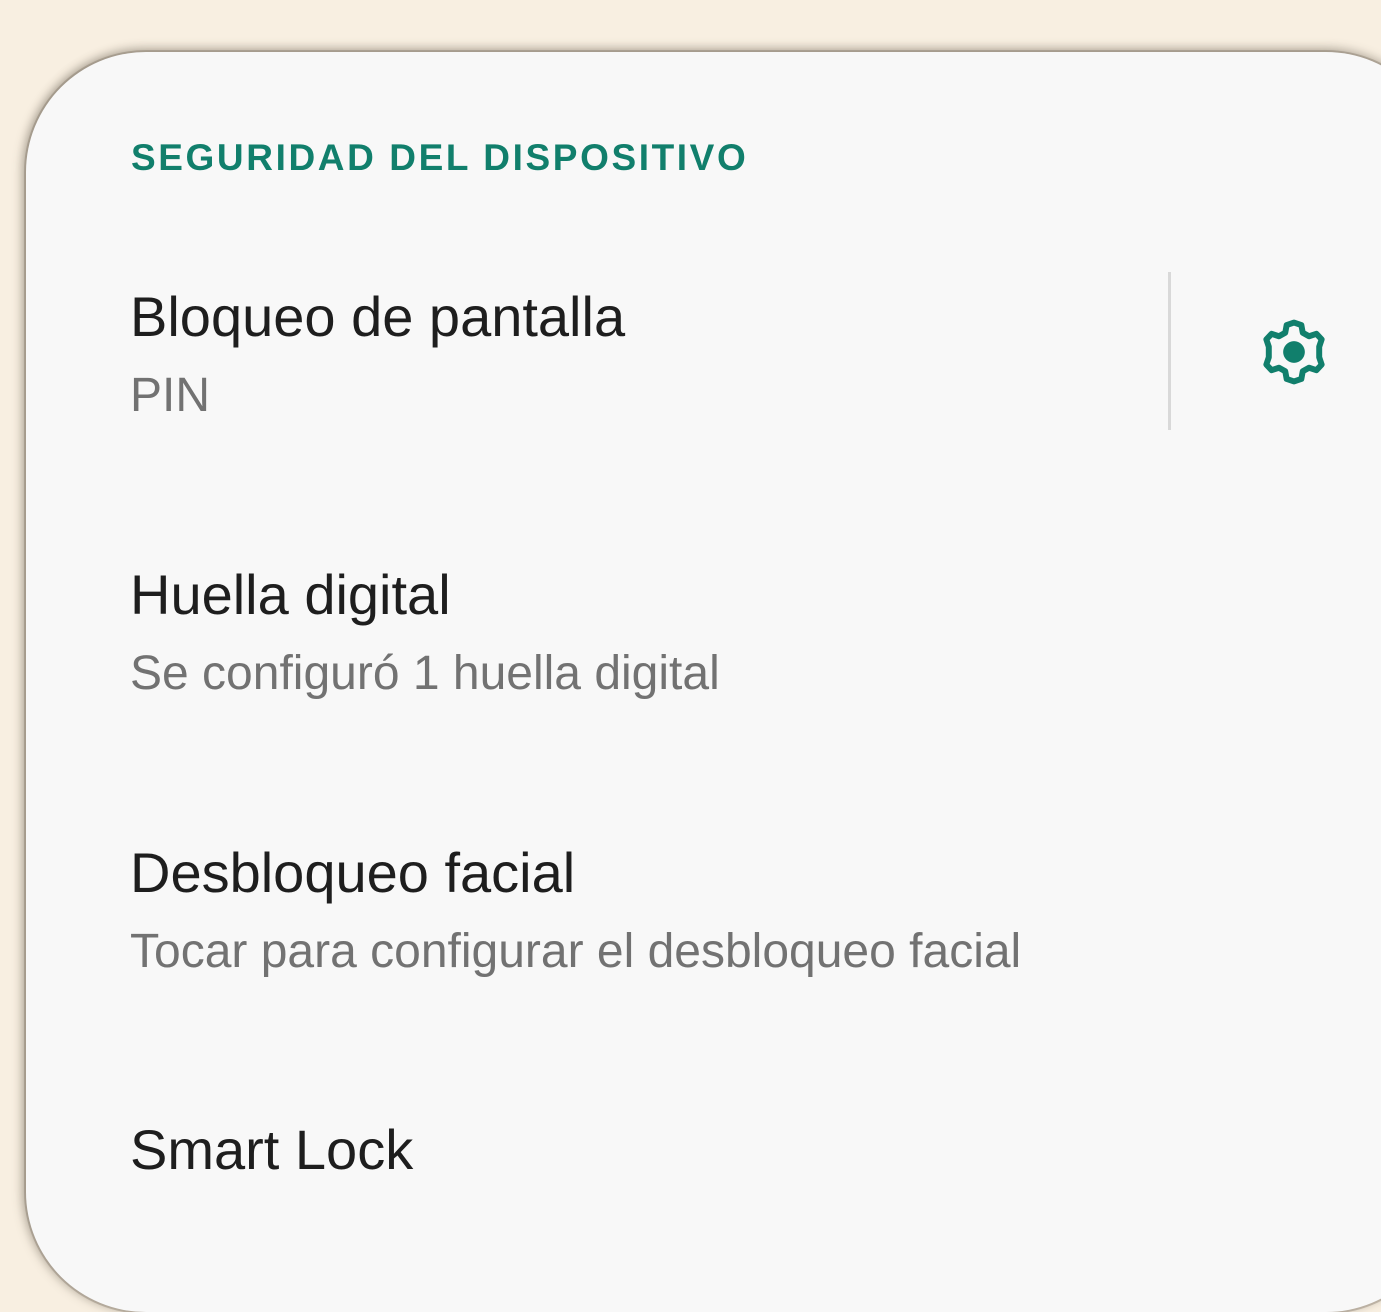 This screenshot has width=1381, height=1312. I want to click on smart-lock-title: Smart Lock, so click(272, 1149).